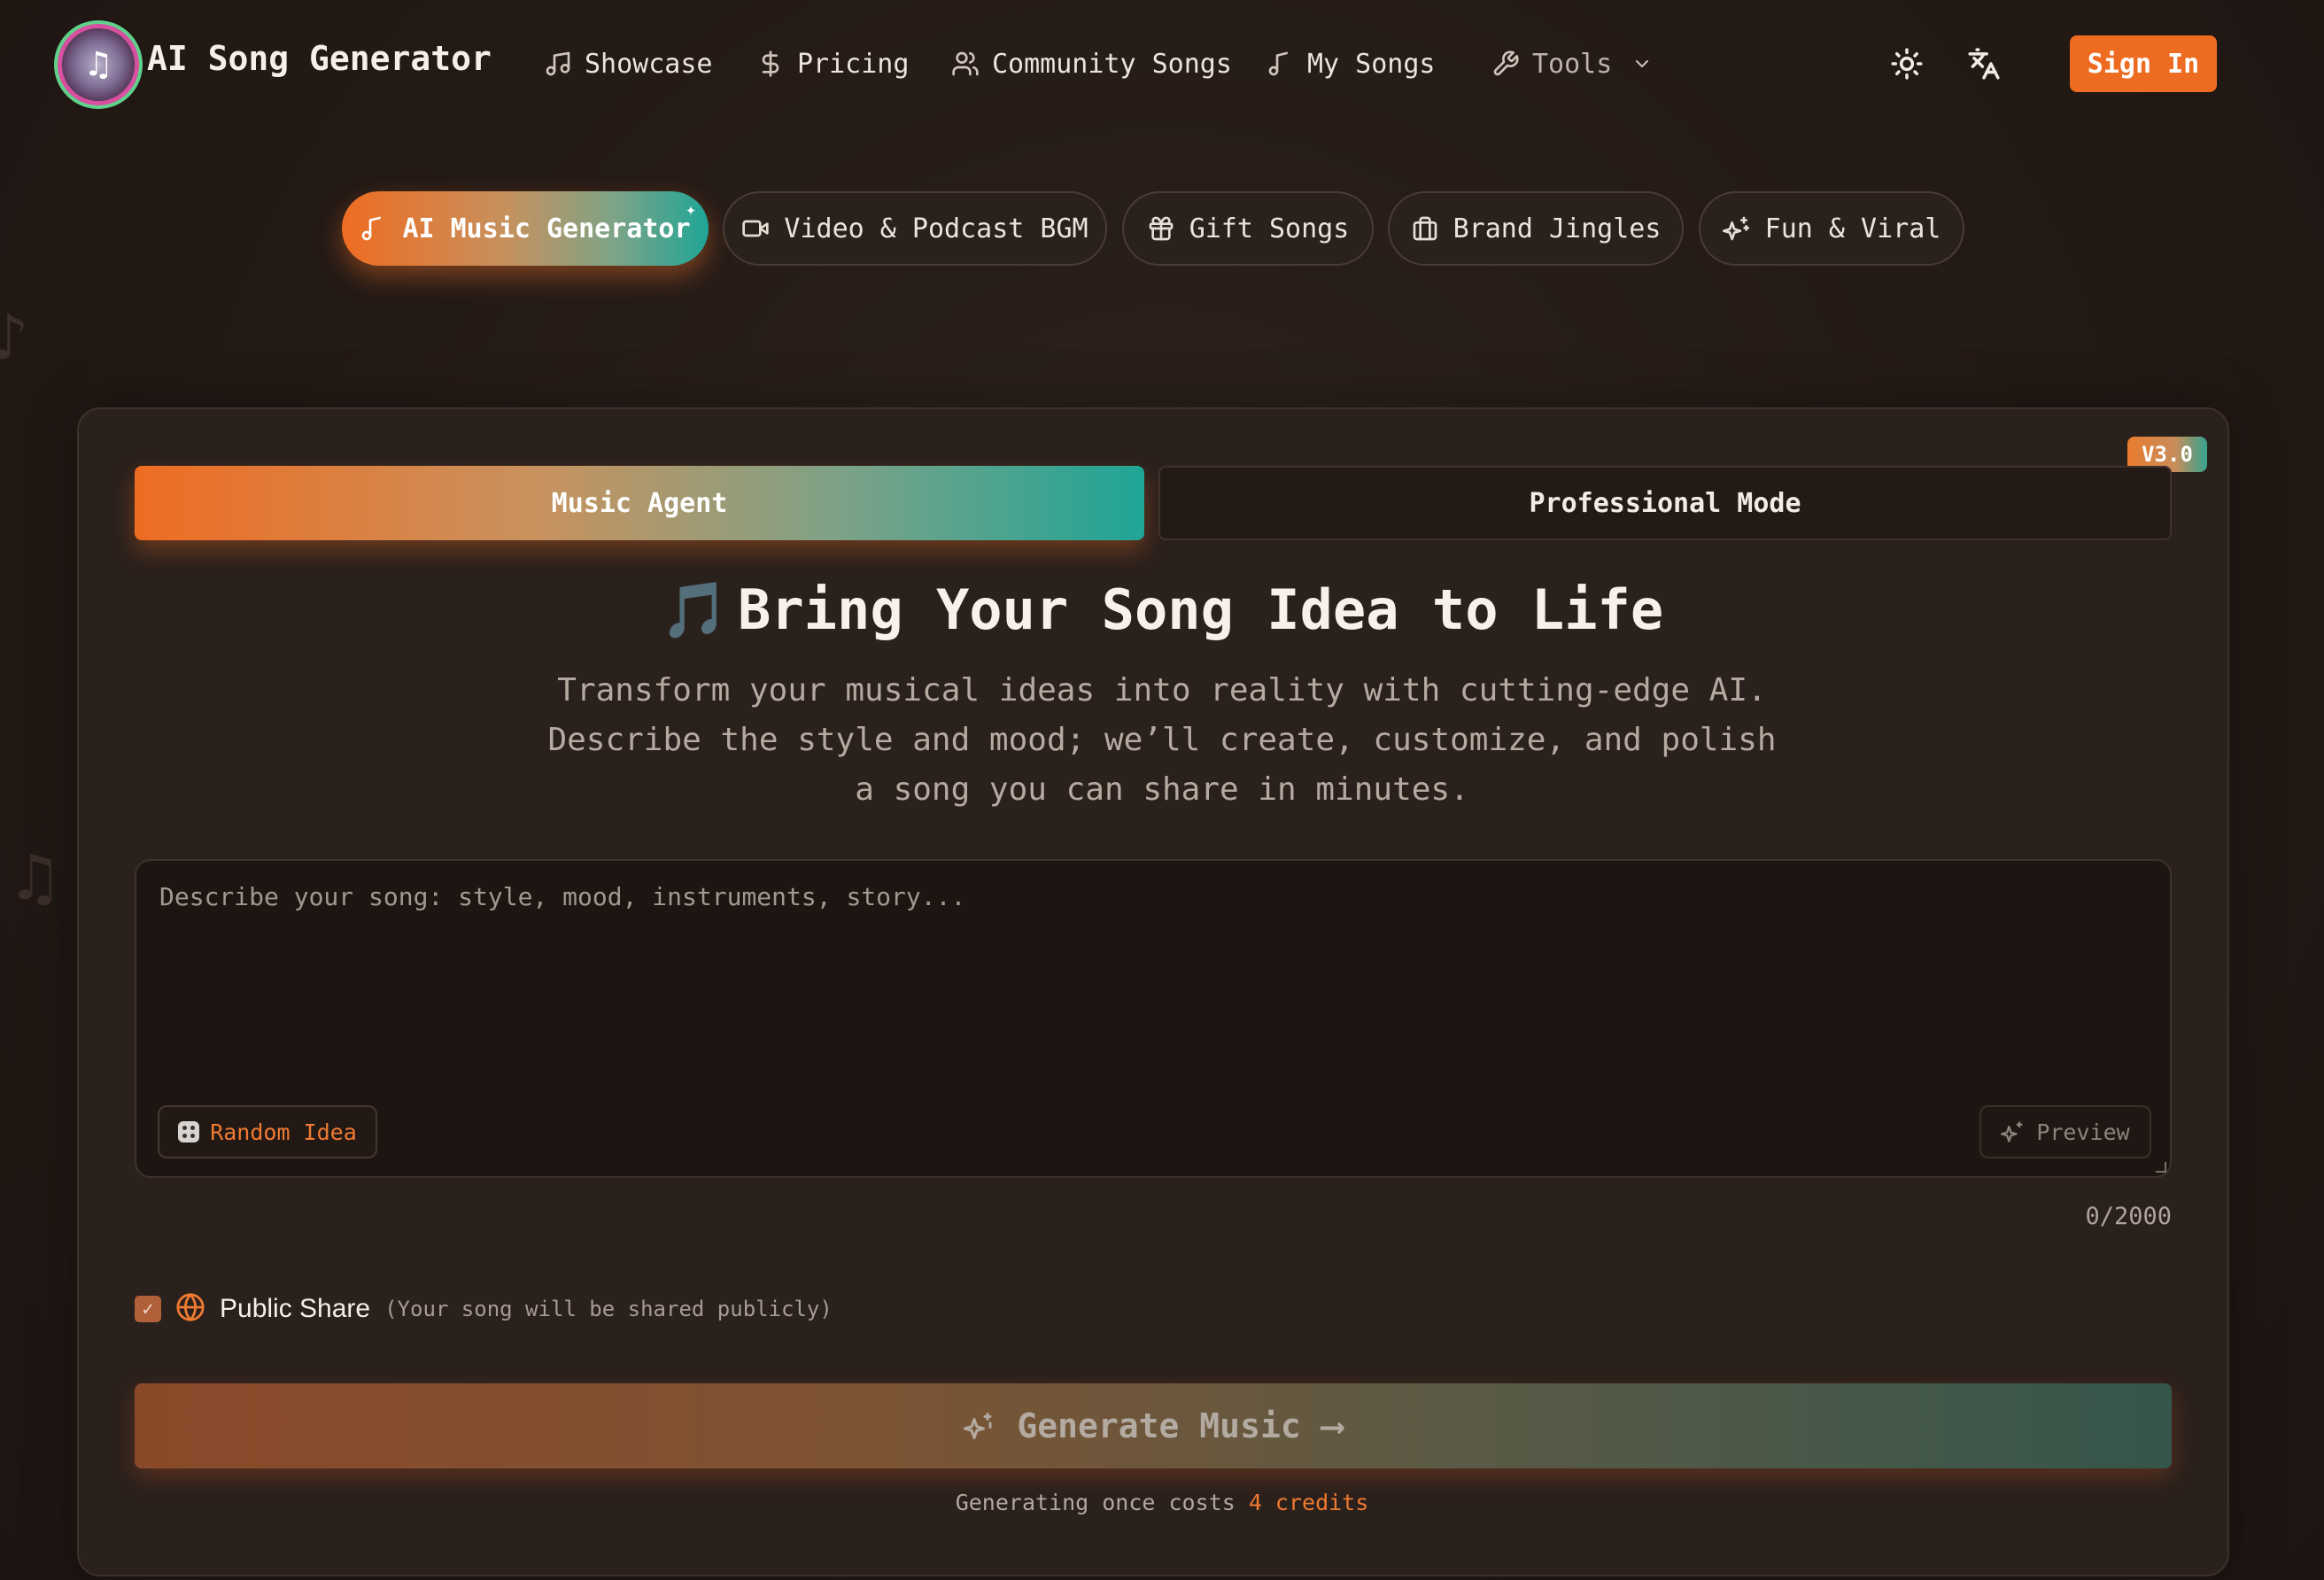 The width and height of the screenshot is (2324, 1580). I want to click on music-emoji-icon: 🎵, so click(695, 609).